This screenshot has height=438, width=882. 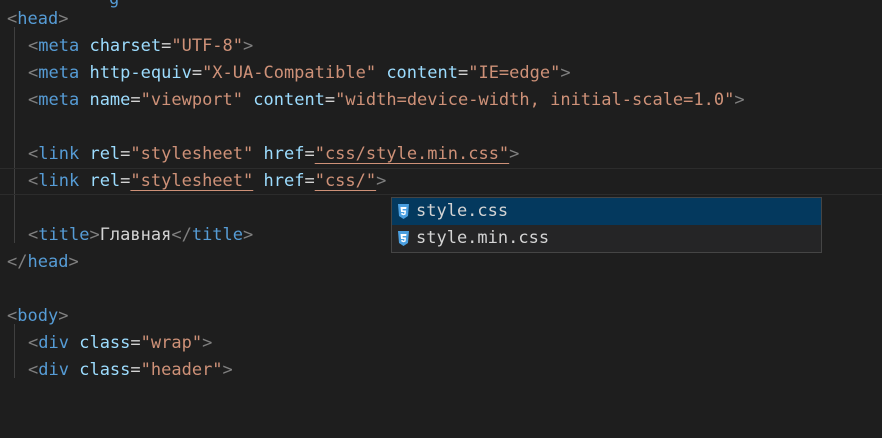 I want to click on attr-name: http-equiv, so click(x=140, y=73).